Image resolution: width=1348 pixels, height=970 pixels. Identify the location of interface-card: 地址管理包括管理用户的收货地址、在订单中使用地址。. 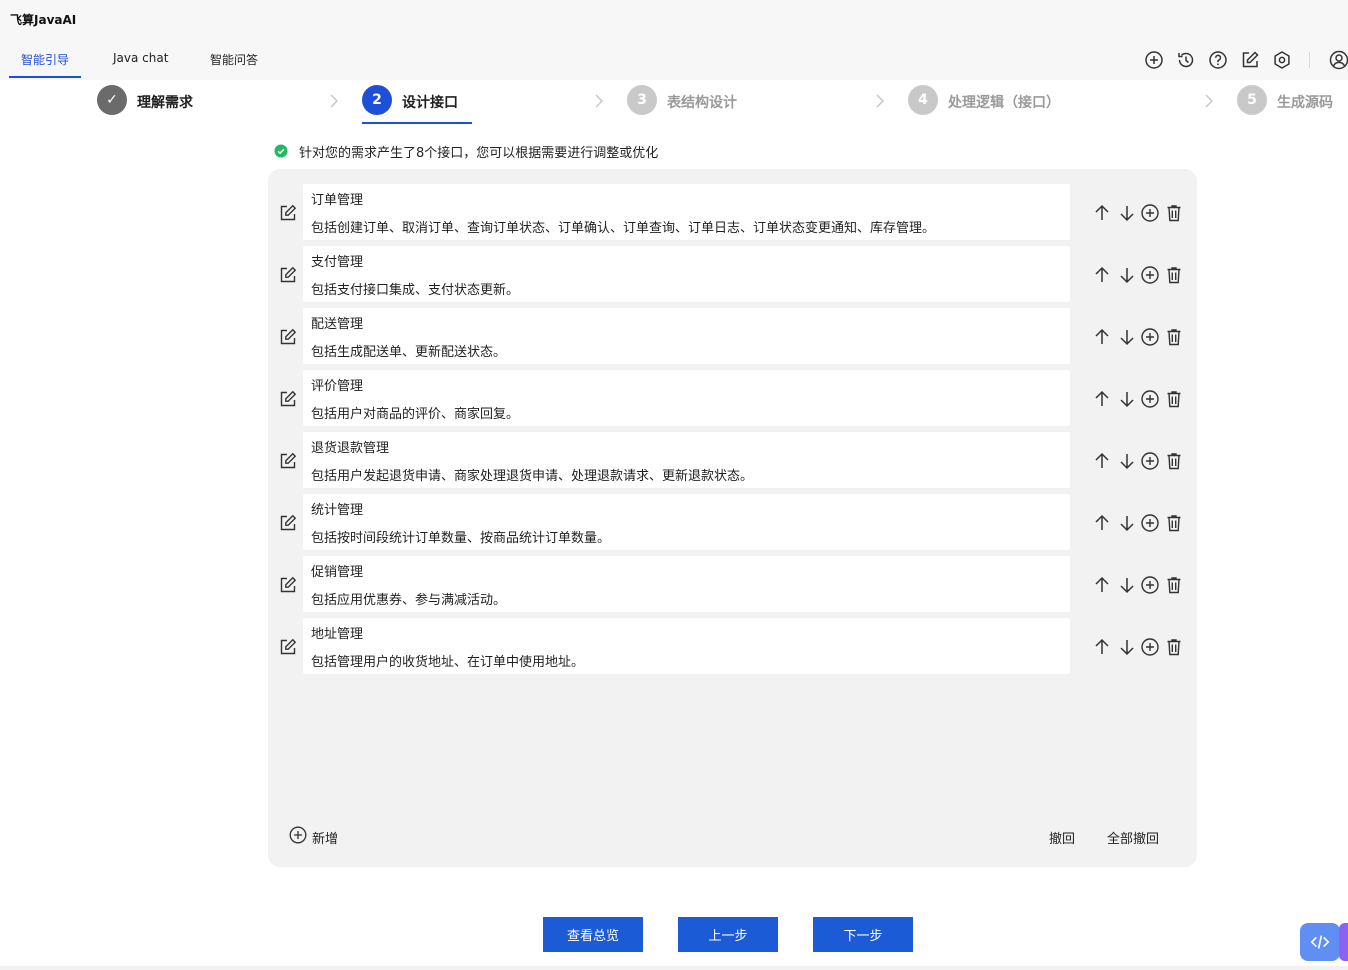
(686, 646).